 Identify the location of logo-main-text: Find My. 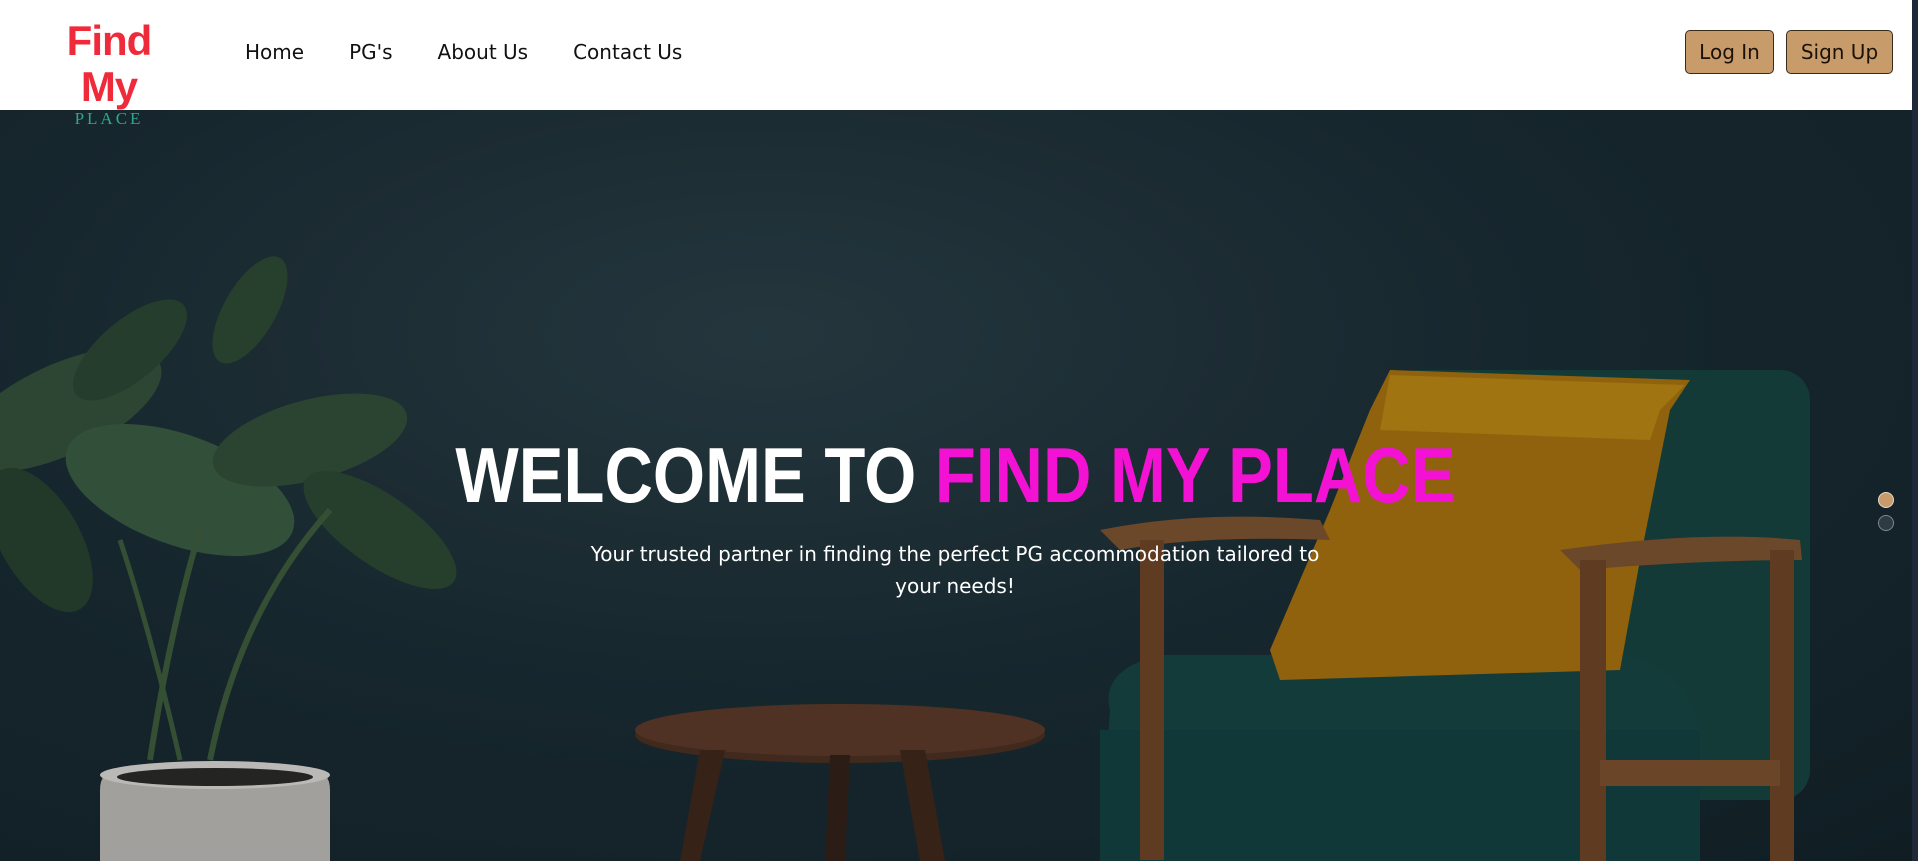
(109, 63).